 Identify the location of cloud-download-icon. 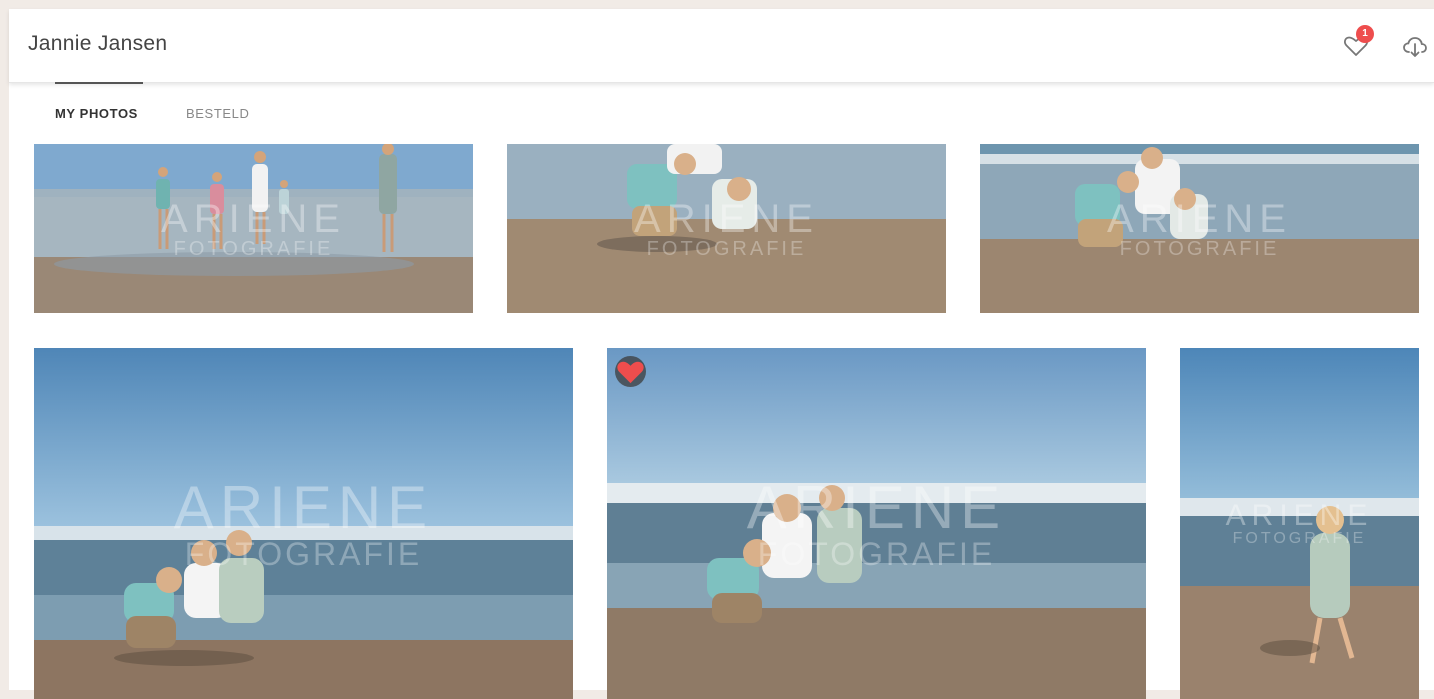
(1415, 47).